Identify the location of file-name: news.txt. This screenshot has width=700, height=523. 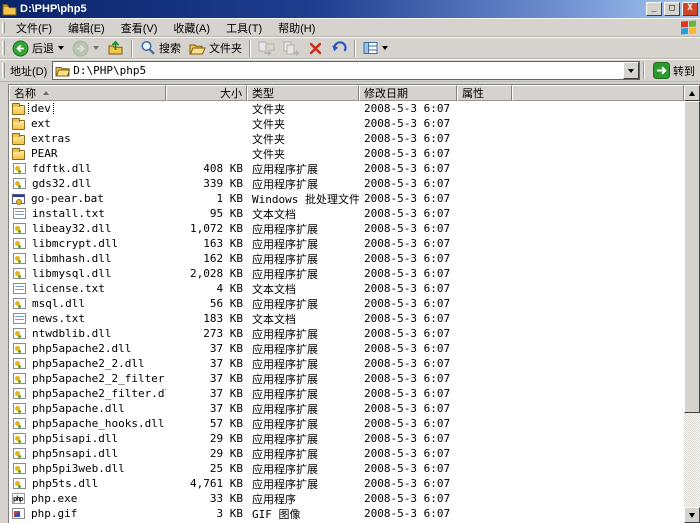
(58, 318).